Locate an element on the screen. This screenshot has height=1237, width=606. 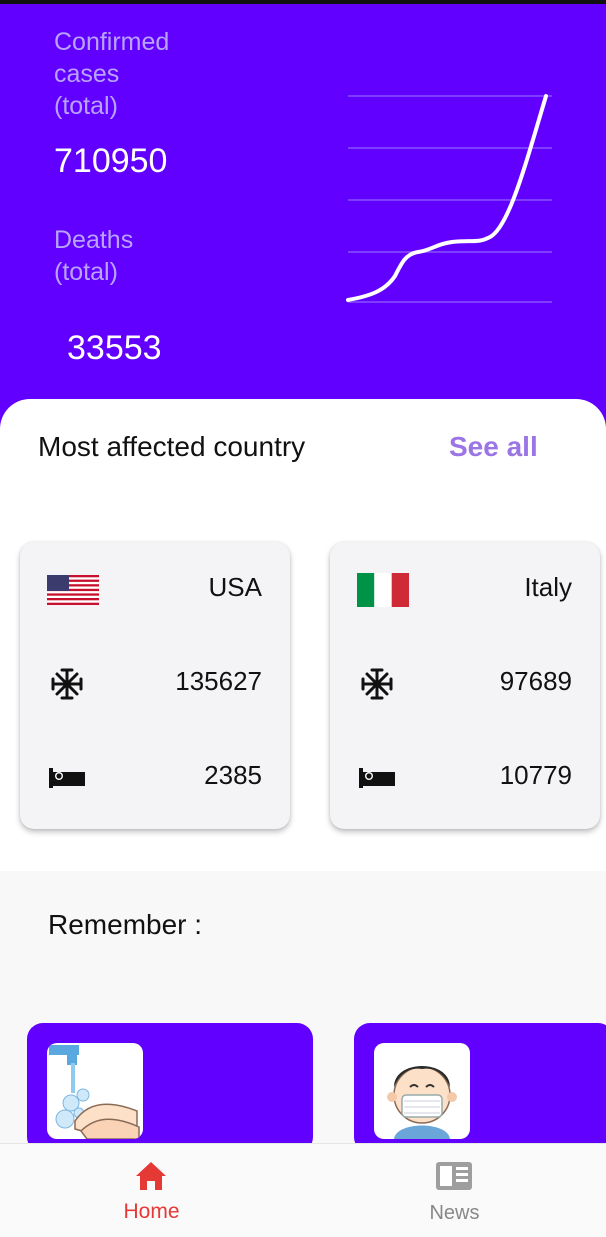
nav-item-news: News is located at coordinates (454, 1190).